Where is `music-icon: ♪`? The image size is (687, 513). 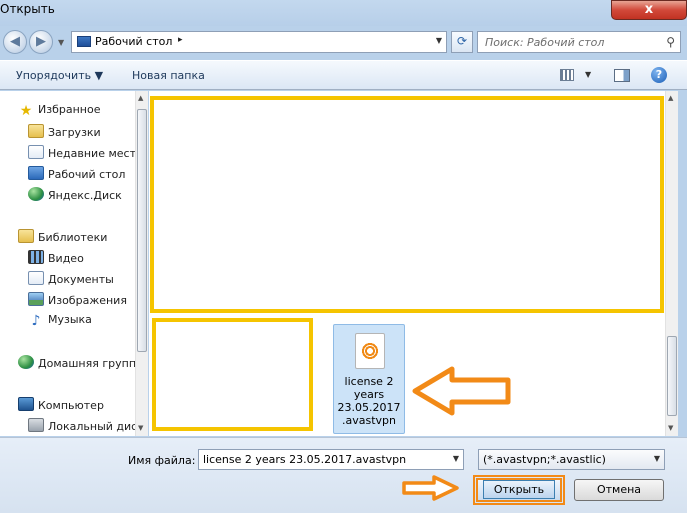 music-icon: ♪ is located at coordinates (36, 321).